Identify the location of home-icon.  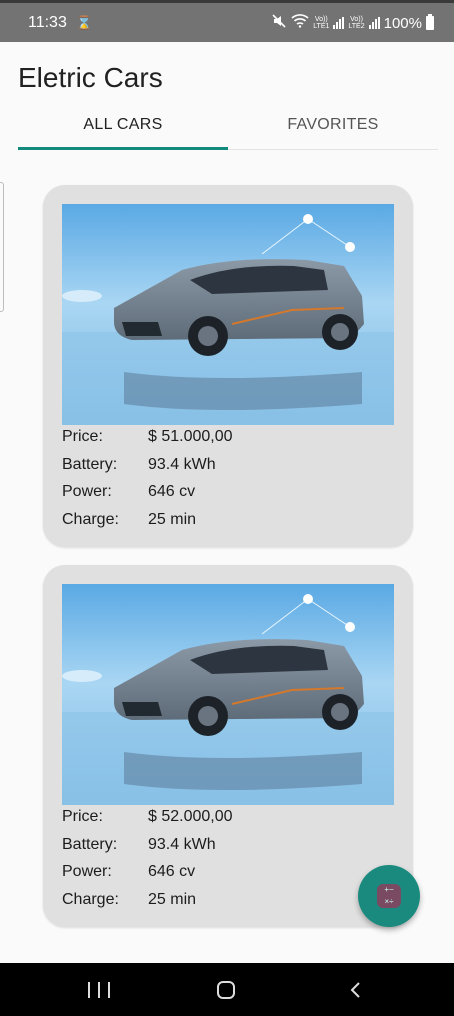
(226, 990).